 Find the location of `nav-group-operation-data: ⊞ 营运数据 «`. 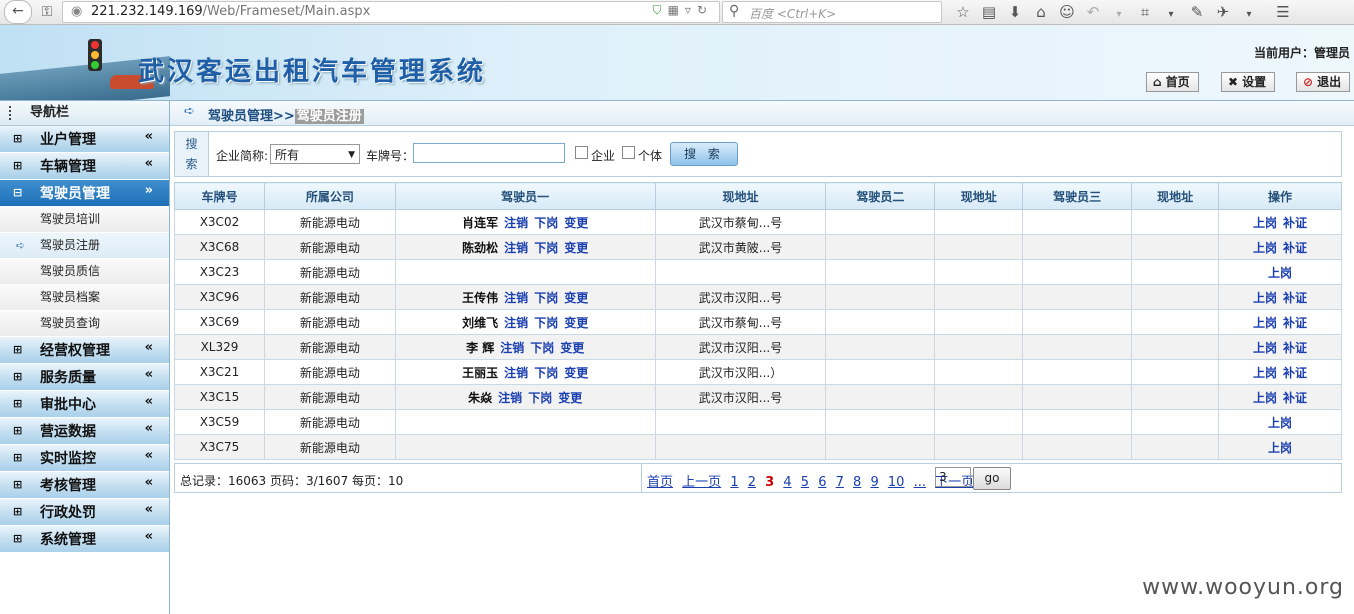

nav-group-operation-data: ⊞ 营运数据 « is located at coordinates (84, 431).